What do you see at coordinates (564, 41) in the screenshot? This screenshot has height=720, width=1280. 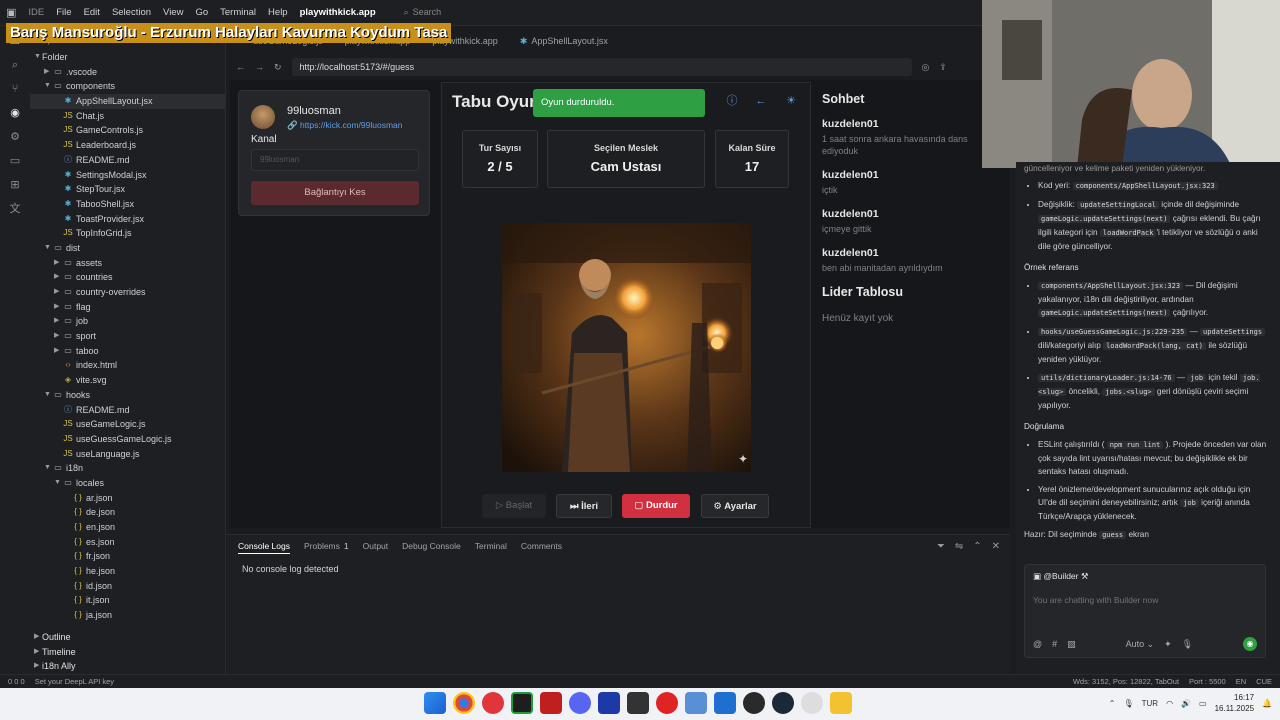 I see `tab-app-shell-layout: ✱ AppShellLayout.jsx` at bounding box center [564, 41].